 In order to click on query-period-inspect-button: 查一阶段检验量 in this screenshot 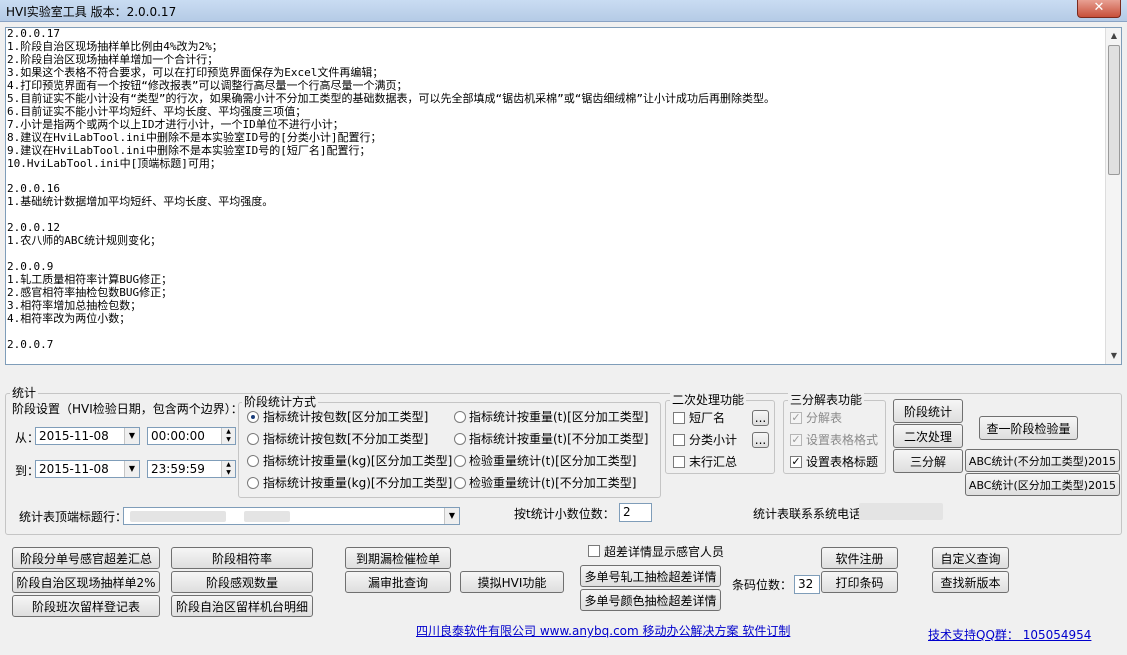, I will do `click(1028, 428)`.